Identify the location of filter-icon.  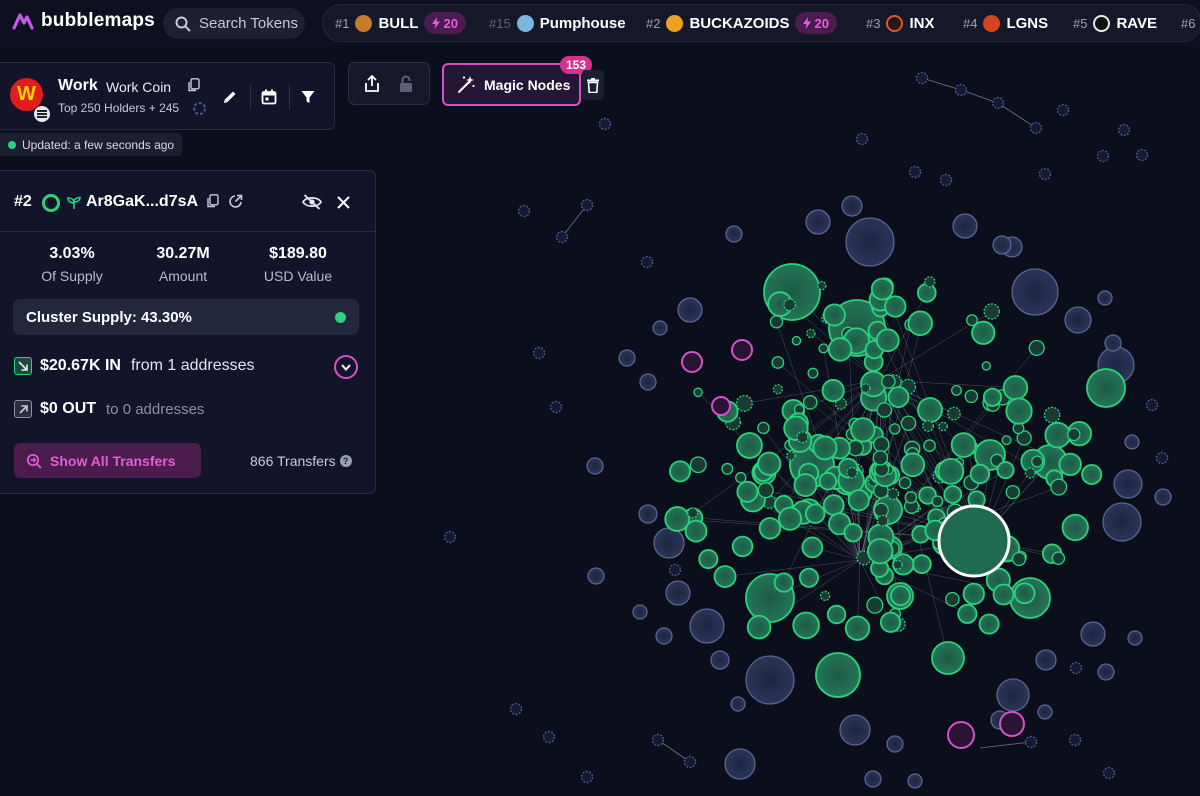
(308, 97).